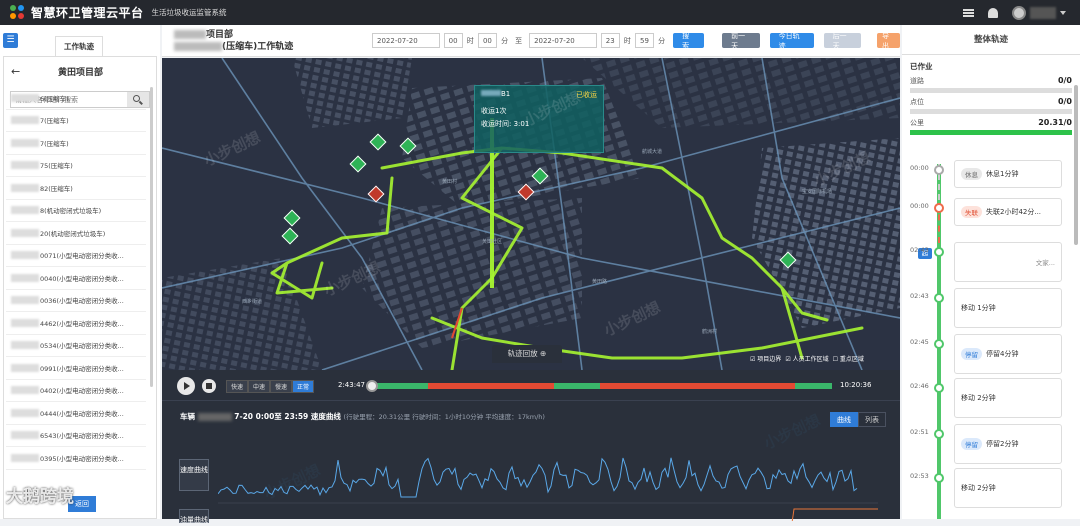 The height and width of the screenshot is (526, 1080). I want to click on legend-key-area: ☐ 重点区域, so click(848, 358).